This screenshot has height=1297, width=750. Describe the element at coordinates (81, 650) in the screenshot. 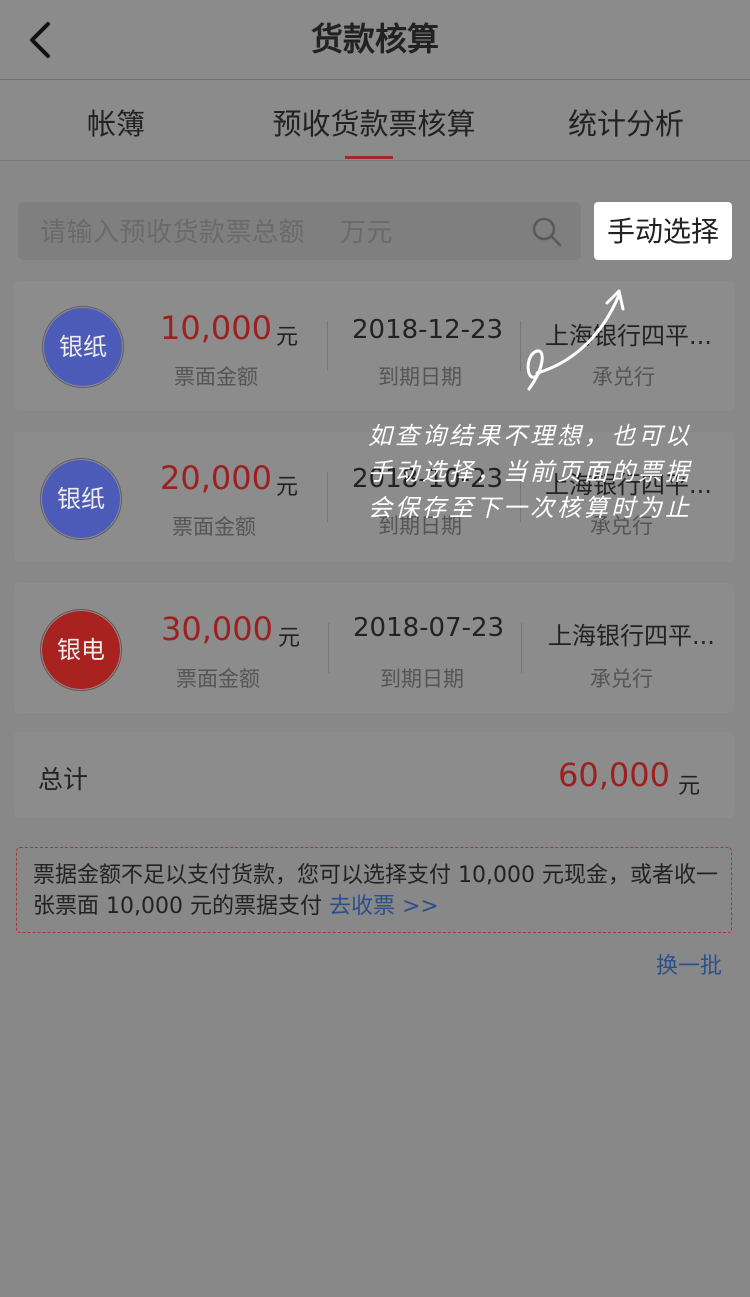

I see `ticket-type-badge: 银电` at that location.